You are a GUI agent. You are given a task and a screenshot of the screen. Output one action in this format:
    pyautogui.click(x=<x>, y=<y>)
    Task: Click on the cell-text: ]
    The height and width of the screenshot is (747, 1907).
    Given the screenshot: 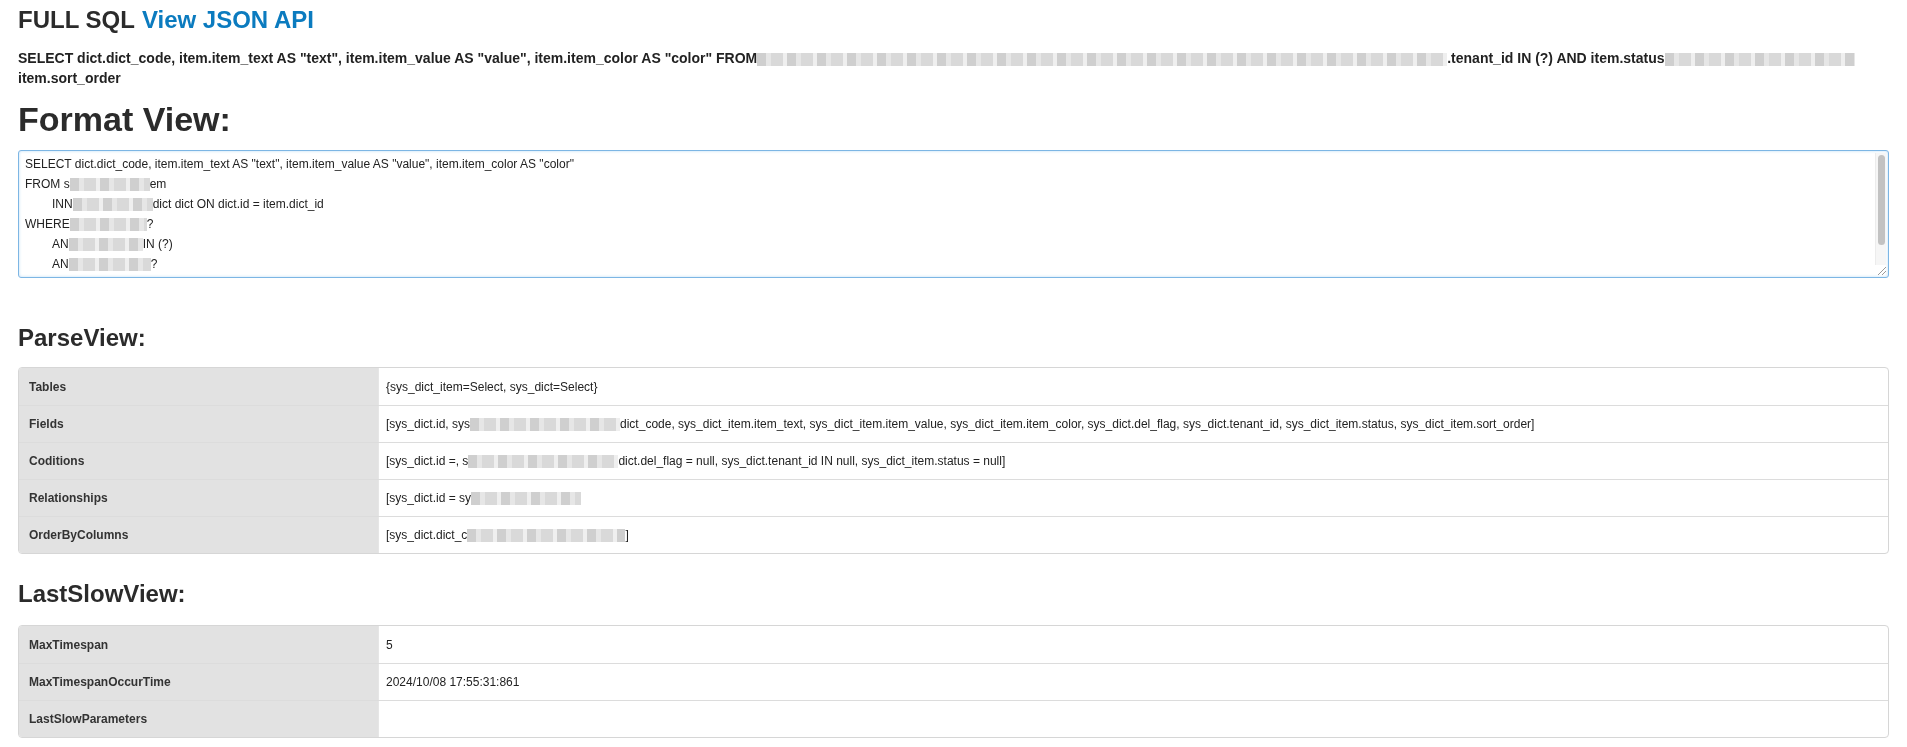 What is the action you would take?
    pyautogui.click(x=627, y=535)
    